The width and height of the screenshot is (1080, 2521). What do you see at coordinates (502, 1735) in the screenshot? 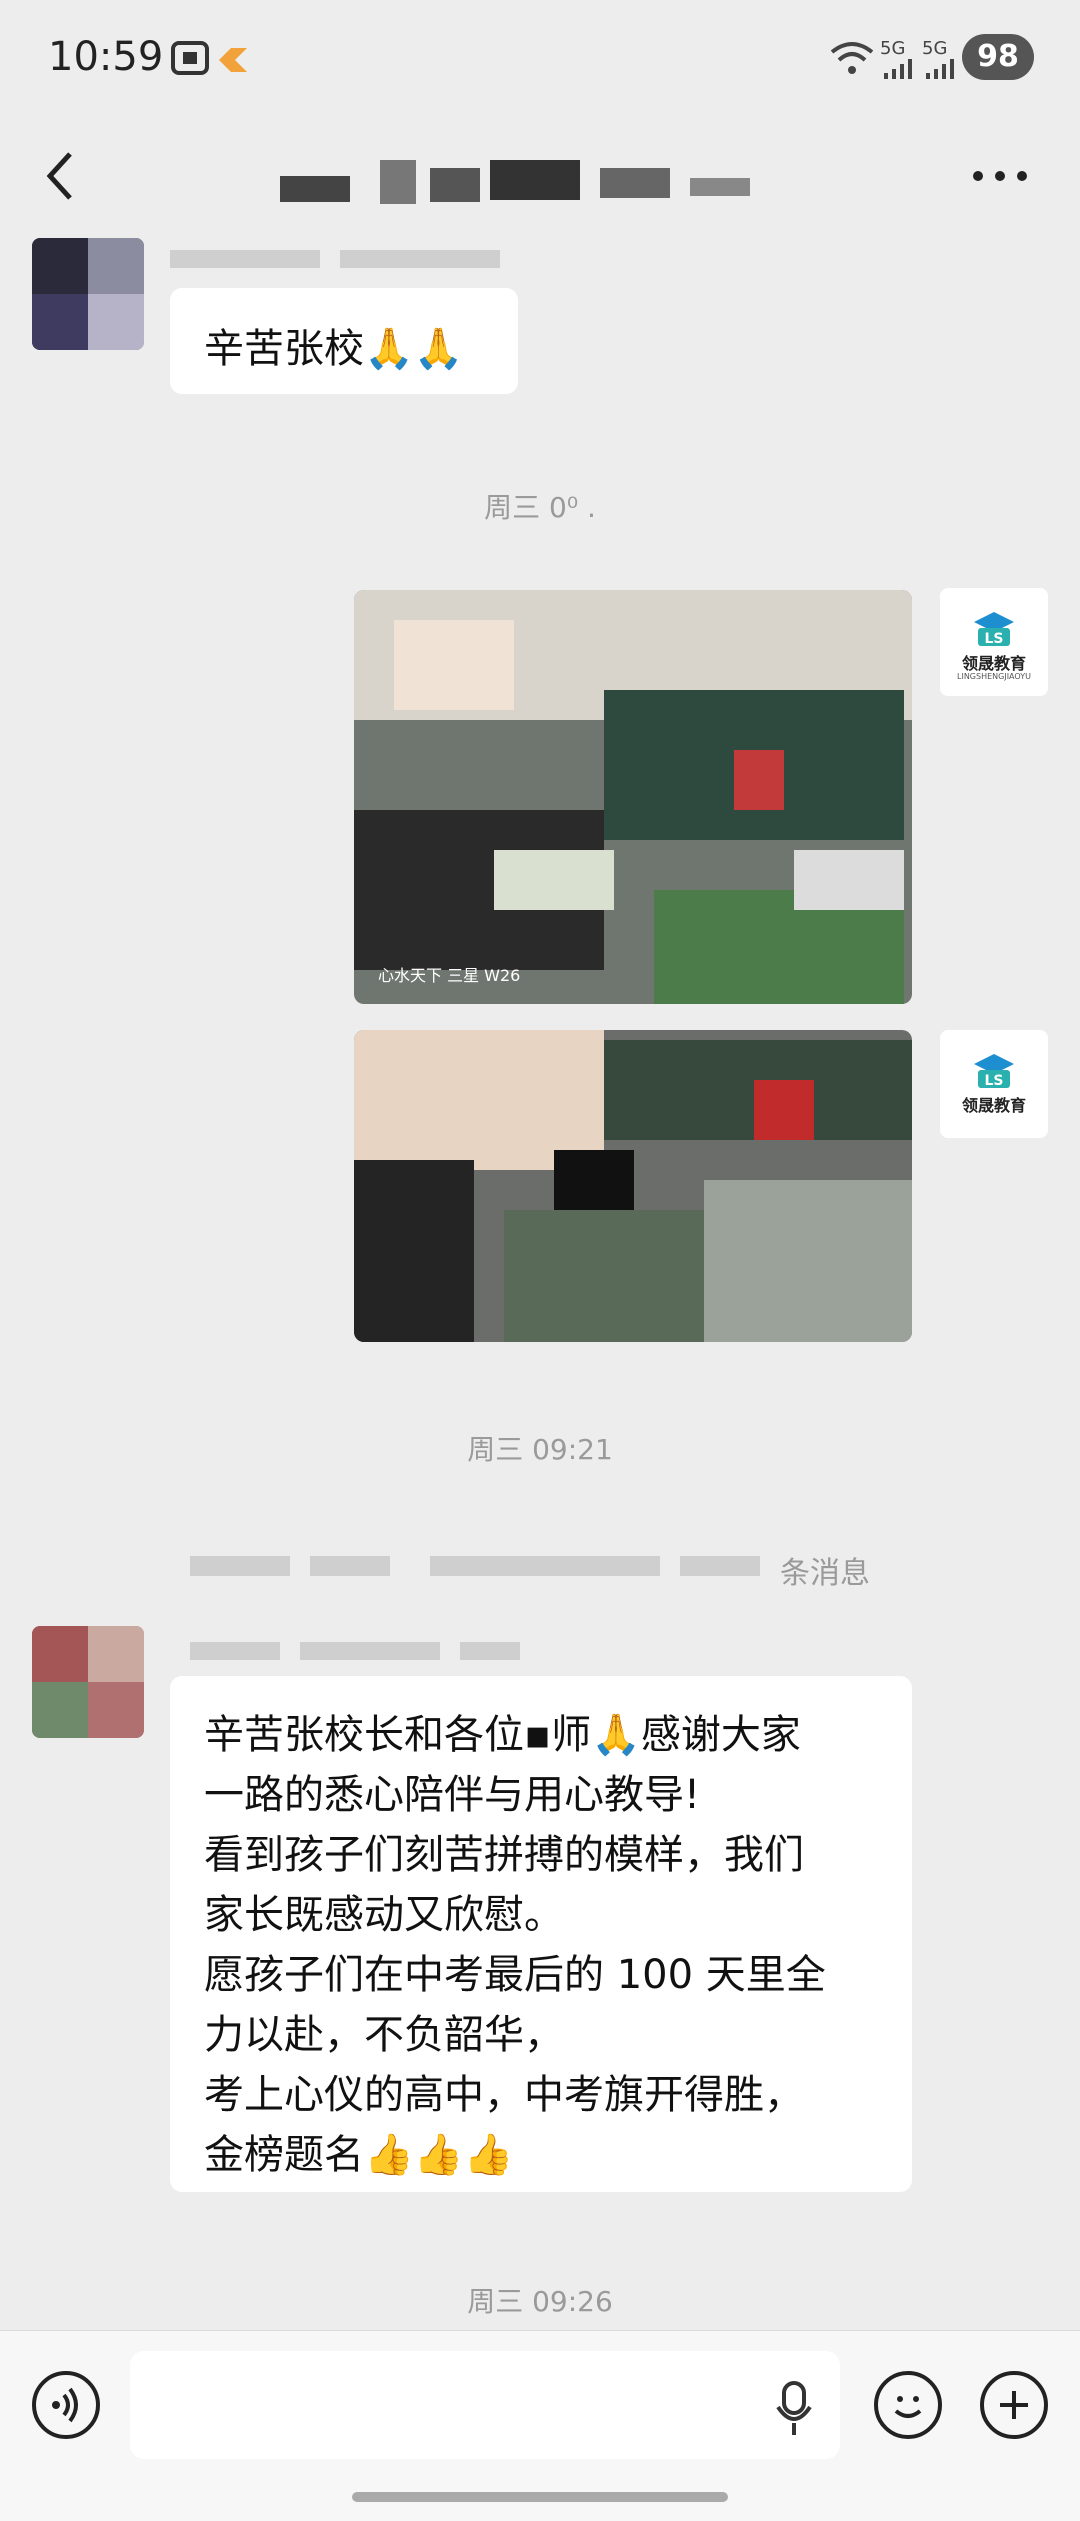
I see `message-line: 辛苦张校长和各位▪师🙏感谢大家` at bounding box center [502, 1735].